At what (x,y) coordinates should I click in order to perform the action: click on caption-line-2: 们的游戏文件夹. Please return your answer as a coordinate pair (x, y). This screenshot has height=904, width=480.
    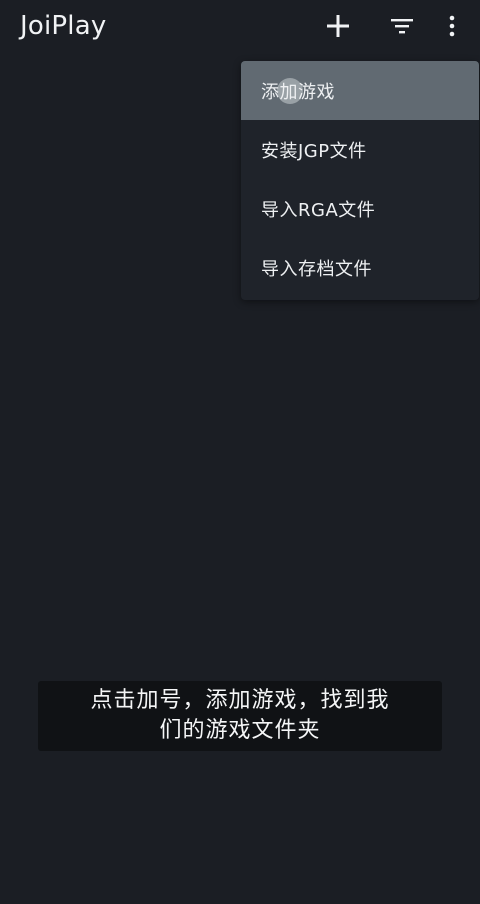
    Looking at the image, I should click on (240, 730).